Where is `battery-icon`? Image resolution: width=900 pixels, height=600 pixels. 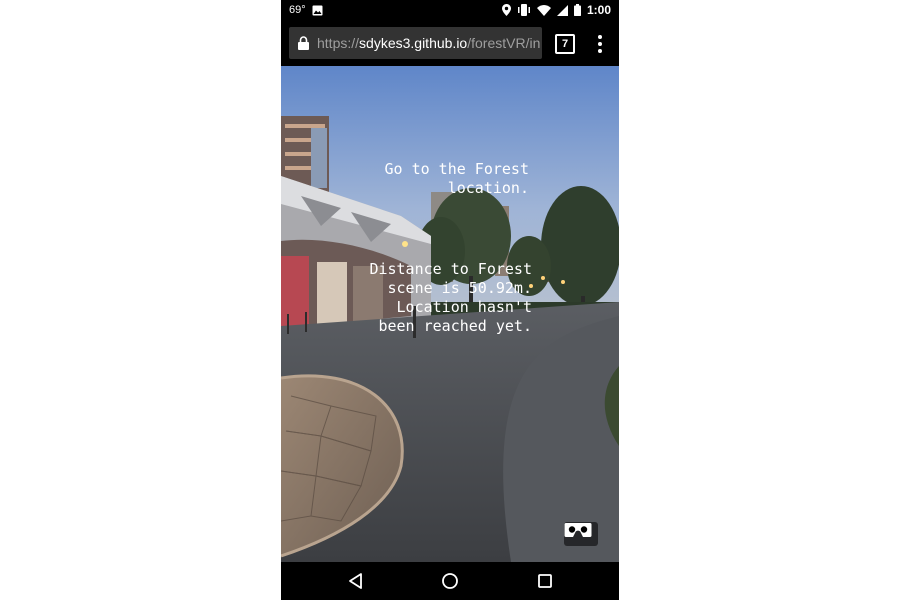 battery-icon is located at coordinates (577, 10).